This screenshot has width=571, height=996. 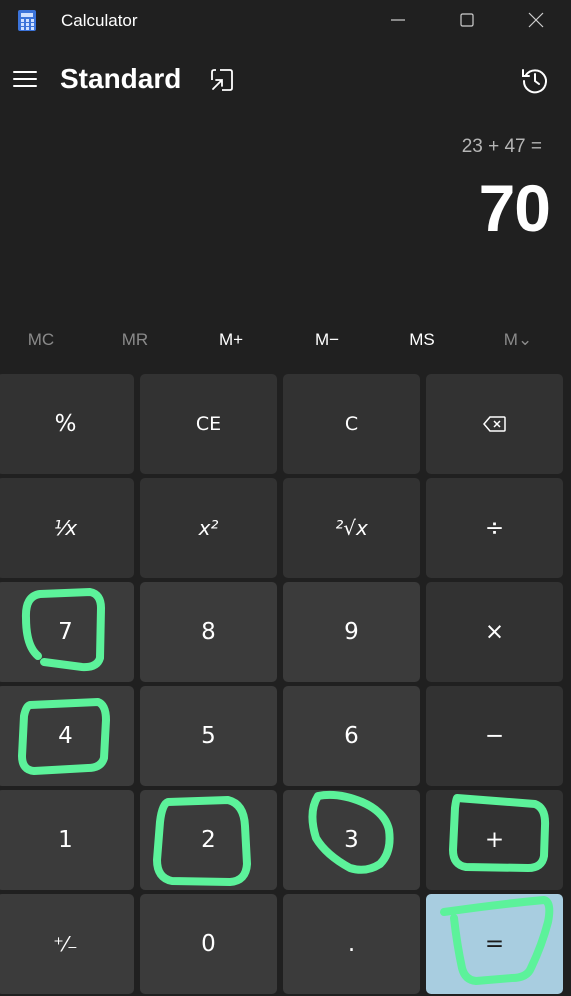 I want to click on add-key: +, so click(x=494, y=840).